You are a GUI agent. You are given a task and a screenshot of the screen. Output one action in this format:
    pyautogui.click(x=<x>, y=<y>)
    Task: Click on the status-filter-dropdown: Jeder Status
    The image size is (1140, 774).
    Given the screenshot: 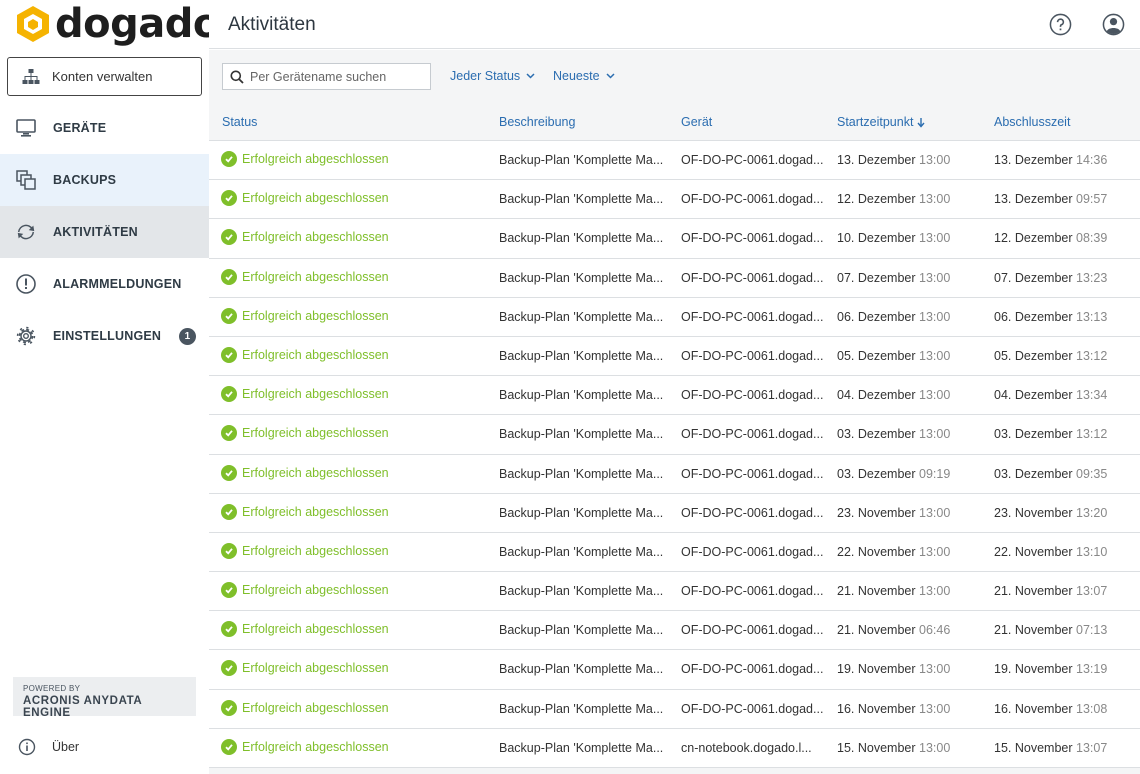 What is the action you would take?
    pyautogui.click(x=492, y=76)
    